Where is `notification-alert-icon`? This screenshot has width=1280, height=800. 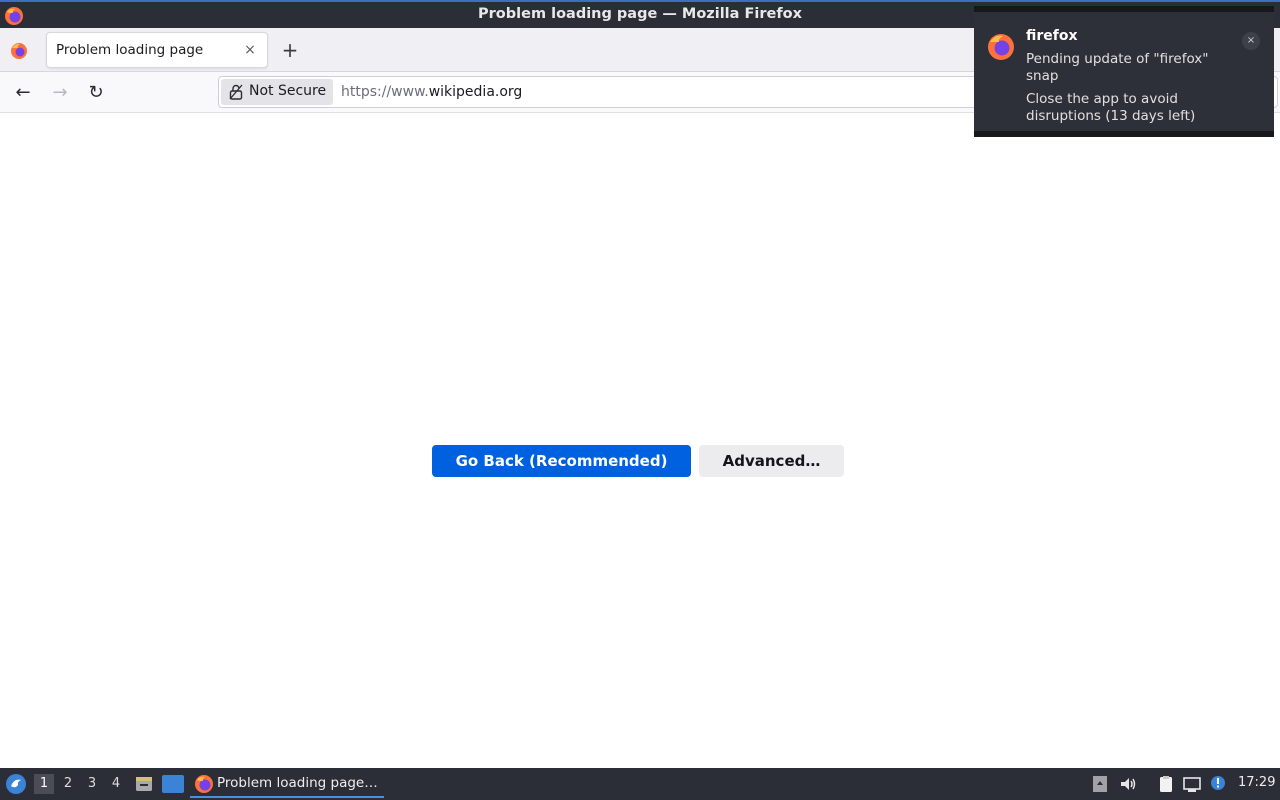 notification-alert-icon is located at coordinates (1218, 784).